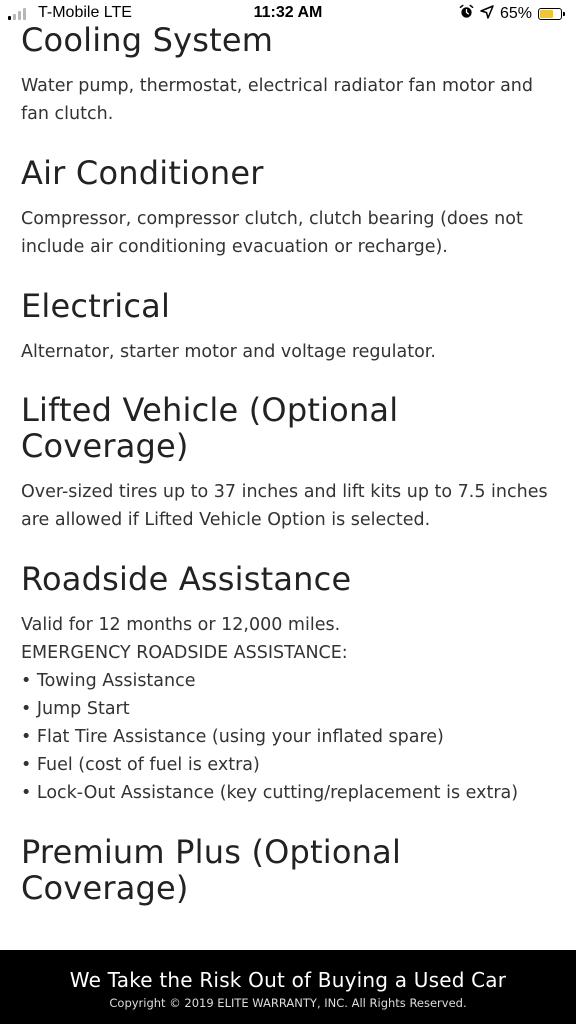 This screenshot has height=1024, width=576. Describe the element at coordinates (546, 14) in the screenshot. I see `battery-fill` at that location.